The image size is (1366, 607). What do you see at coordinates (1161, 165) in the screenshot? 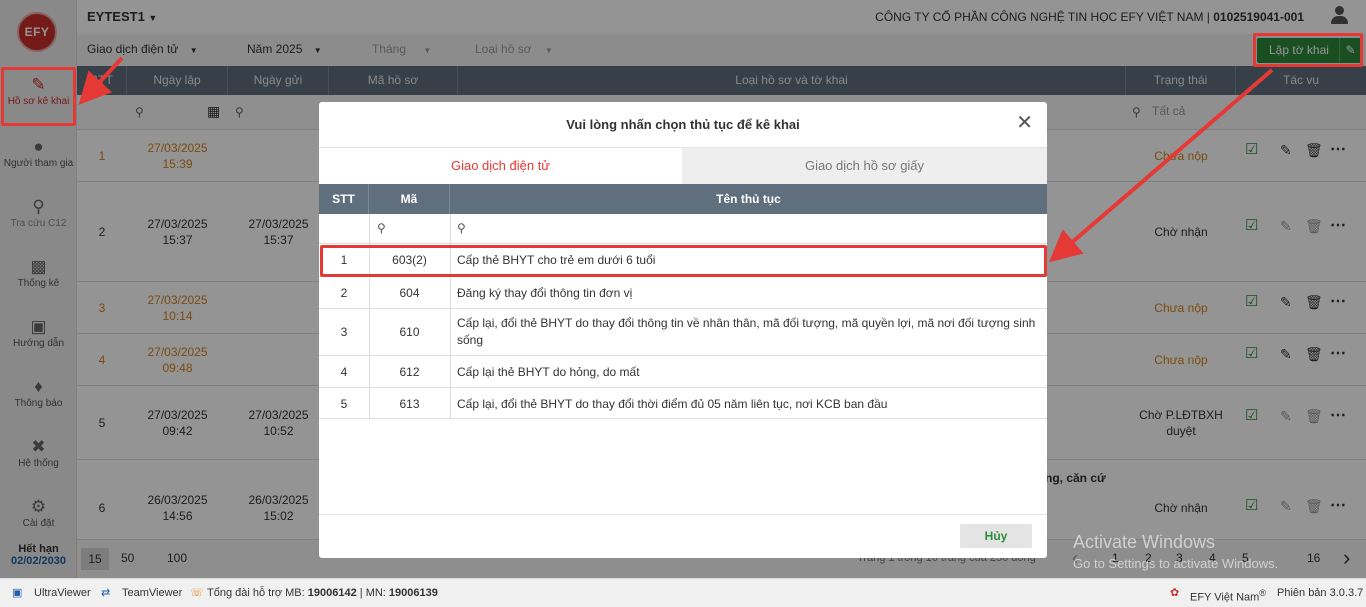
I see `arrow-to-row` at bounding box center [1161, 165].